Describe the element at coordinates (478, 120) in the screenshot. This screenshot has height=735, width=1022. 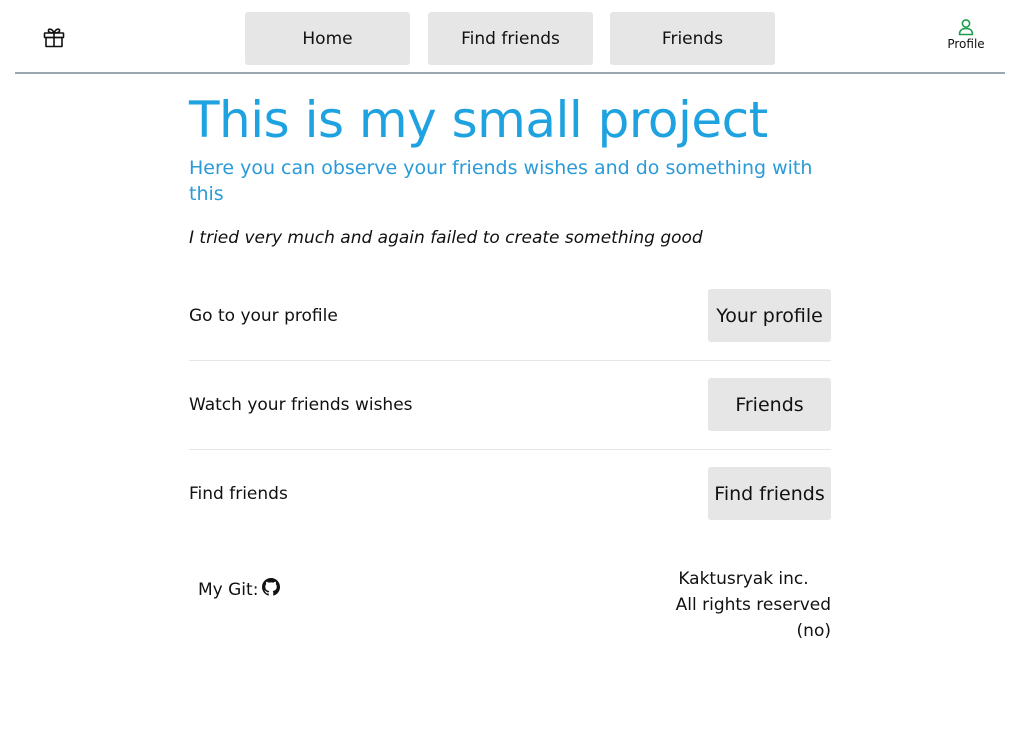
I see `page-title: This is my small project` at that location.